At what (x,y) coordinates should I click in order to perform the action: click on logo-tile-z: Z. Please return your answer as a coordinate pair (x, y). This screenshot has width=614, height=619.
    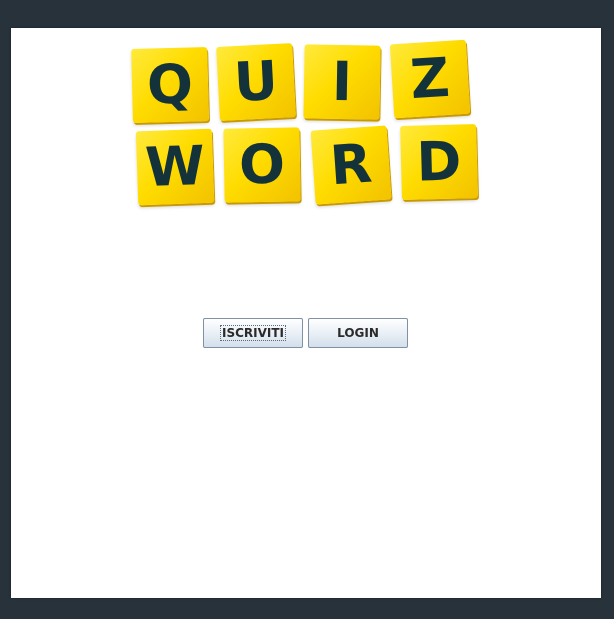
    Looking at the image, I should click on (430, 79).